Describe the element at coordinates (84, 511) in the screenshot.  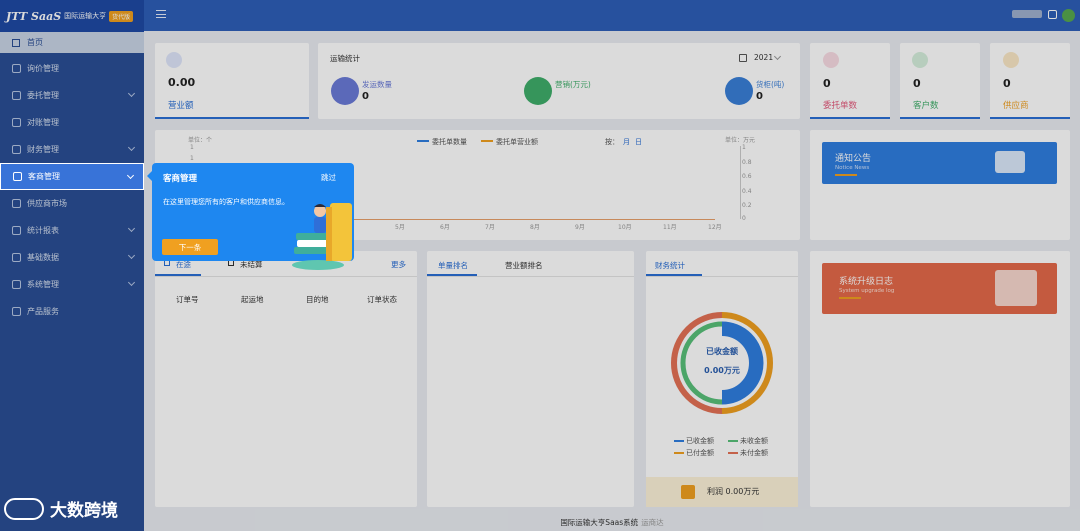
I see `watermark-text: 大数跨境` at that location.